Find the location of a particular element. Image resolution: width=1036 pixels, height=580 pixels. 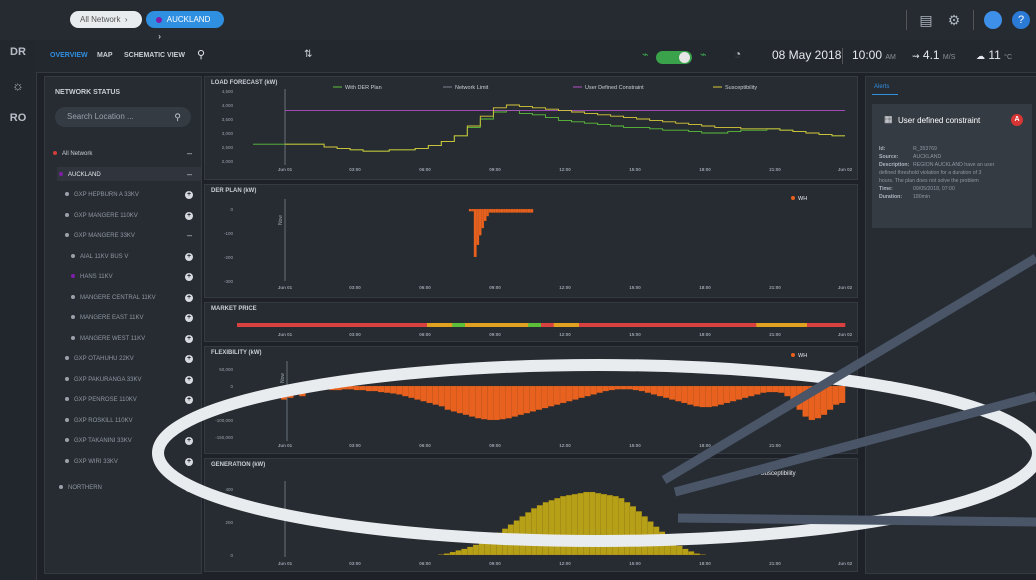

tree-item: GXP MANGERE 33KV is located at coordinates (100, 236).